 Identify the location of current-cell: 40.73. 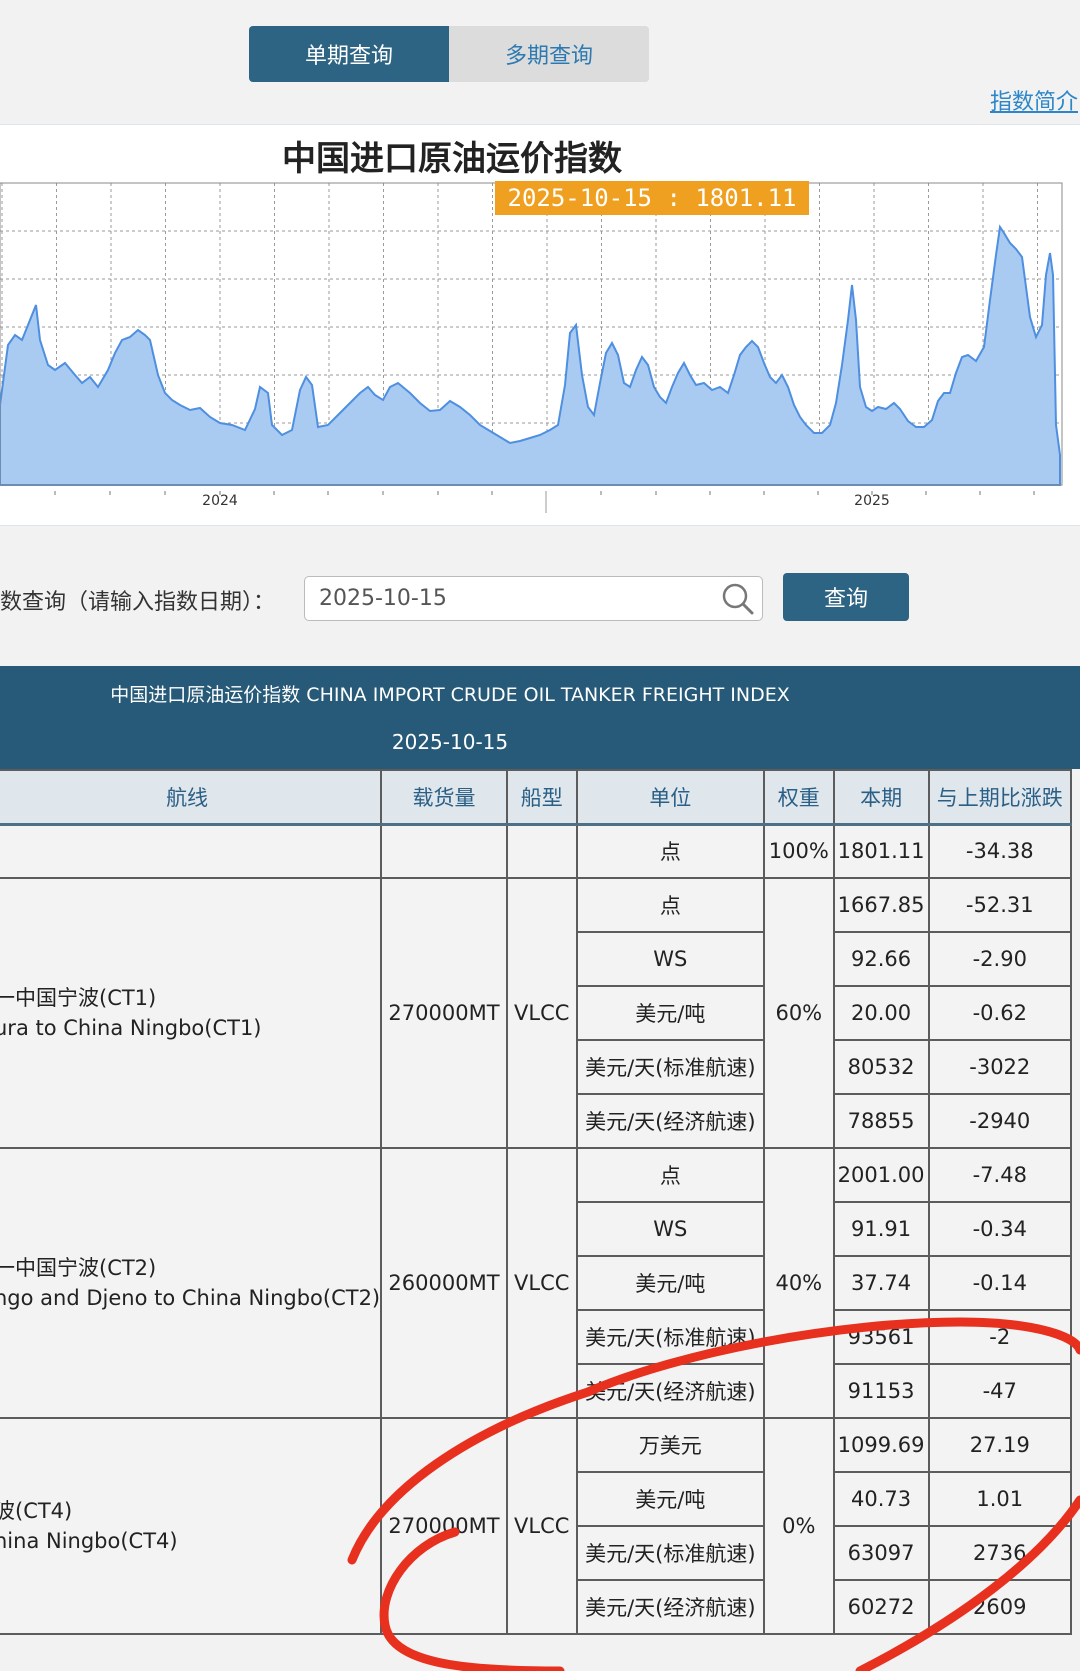
(881, 1499).